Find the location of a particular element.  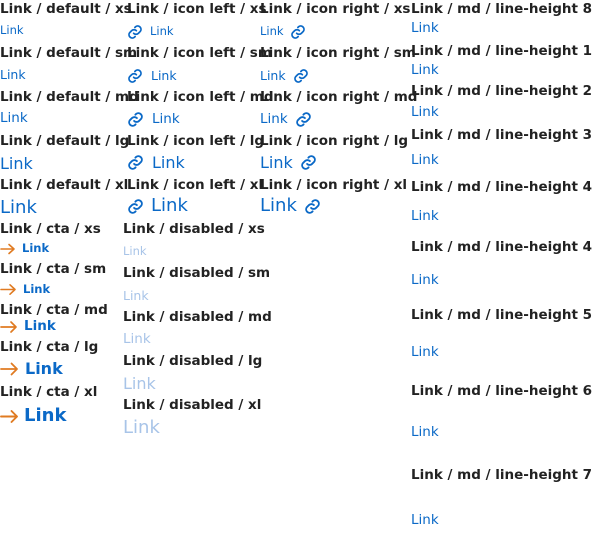

example-heading: Link / md / line-height 8 is located at coordinates (501, 9).